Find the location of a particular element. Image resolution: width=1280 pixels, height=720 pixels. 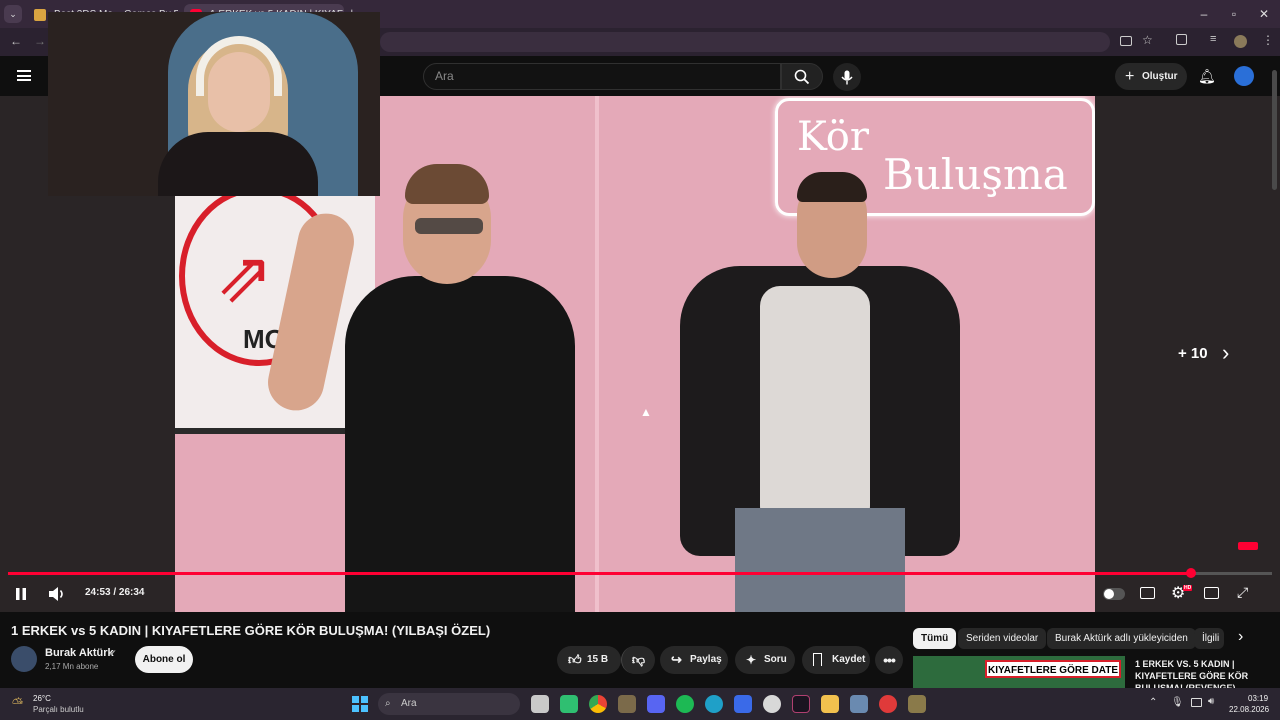

start-windows-icon is located at coordinates (360, 704).